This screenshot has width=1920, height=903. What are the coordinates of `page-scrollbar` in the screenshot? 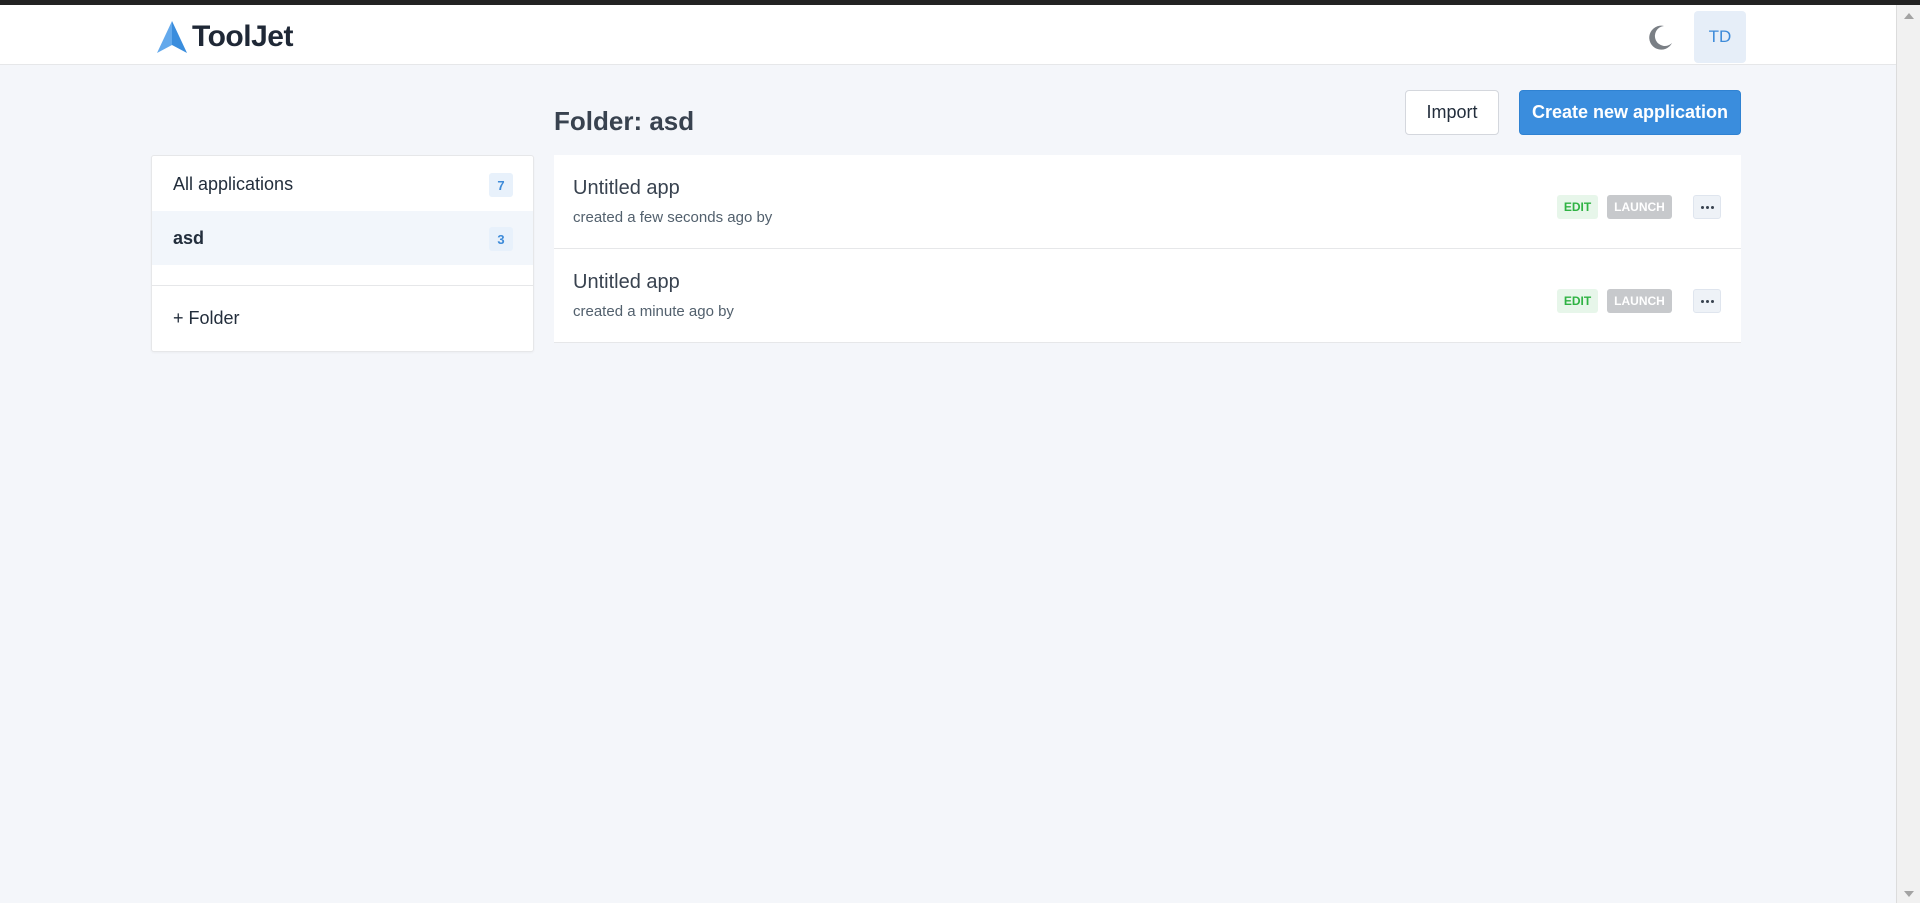 It's located at (1908, 454).